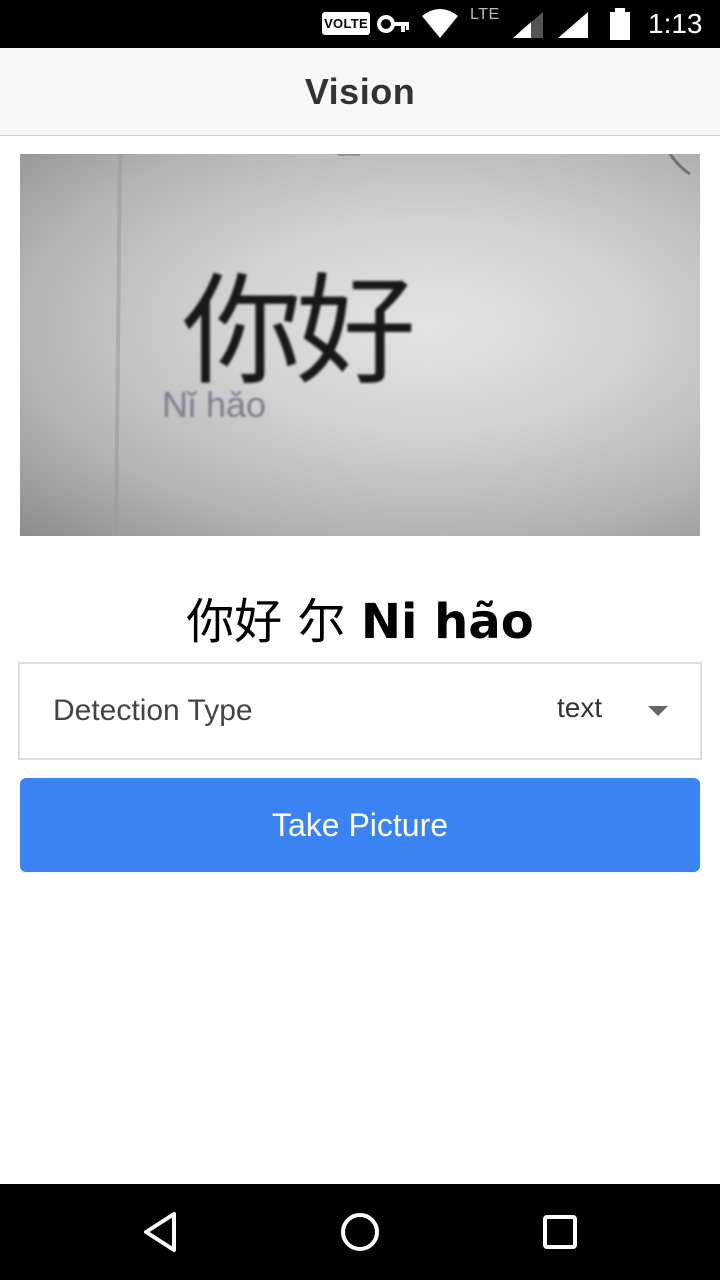 The height and width of the screenshot is (1280, 720). I want to click on page-title: Vision, so click(360, 91).